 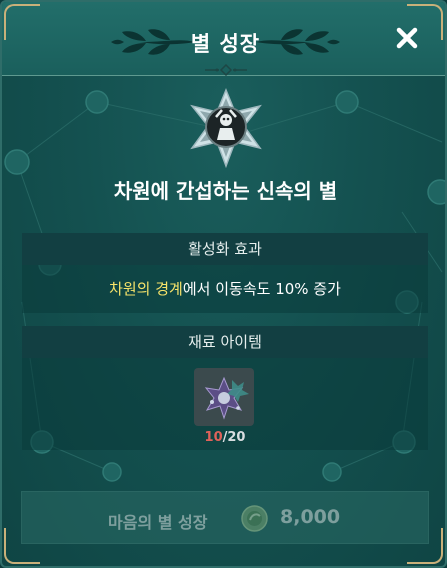 What do you see at coordinates (261, 289) in the screenshot?
I see `effect-text: 에서 이동속도 10% 증가` at bounding box center [261, 289].